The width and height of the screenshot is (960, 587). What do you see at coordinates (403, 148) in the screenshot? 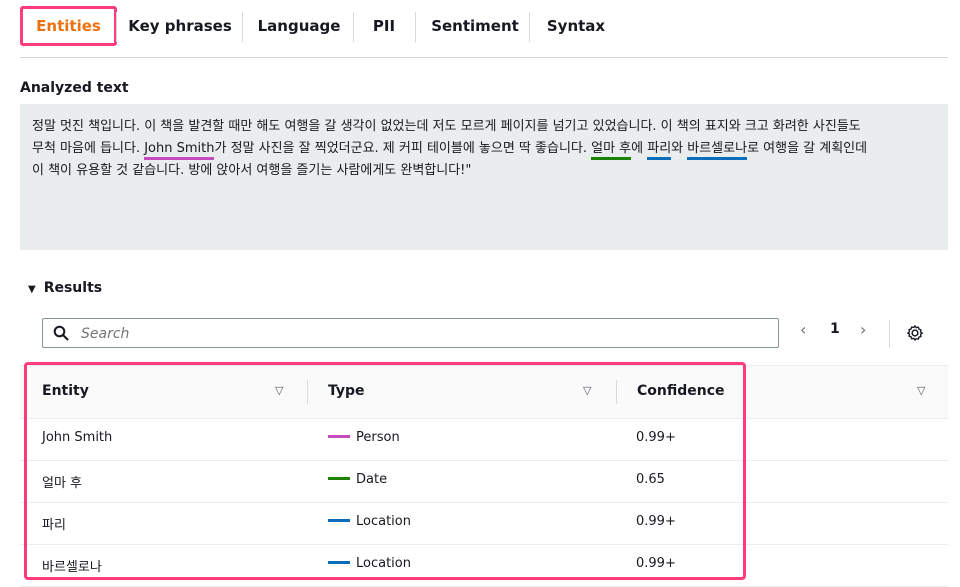
I see `text-segment: 가 정말 사진을 잘 찍었더군요. 제 커피 테이블에 놓으면 딱 좋습니다.` at bounding box center [403, 148].